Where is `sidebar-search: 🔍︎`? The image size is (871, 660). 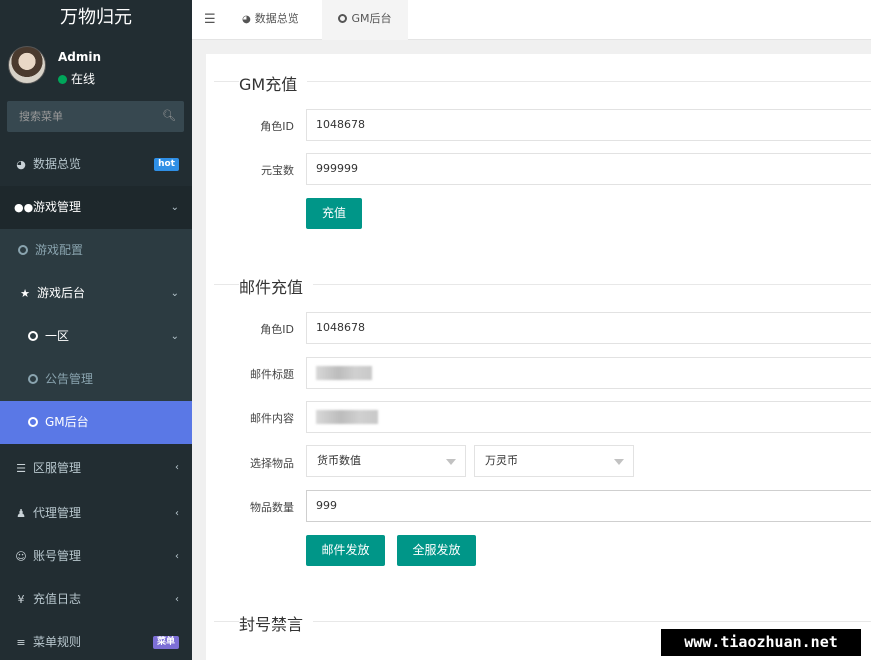
sidebar-search: 🔍︎ is located at coordinates (95, 116).